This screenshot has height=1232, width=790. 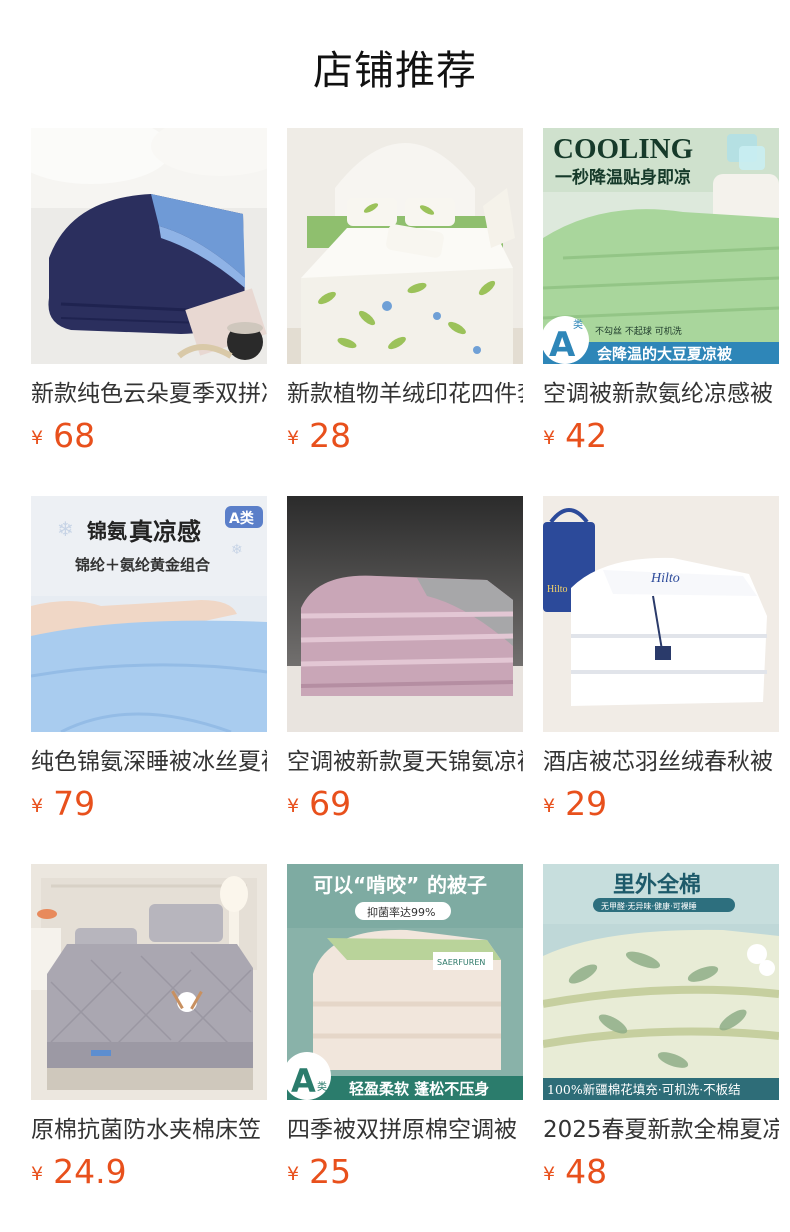 I want to click on product-card: 新款纯色云朵夏季双拼凉感被 ¥68, so click(x=149, y=293).